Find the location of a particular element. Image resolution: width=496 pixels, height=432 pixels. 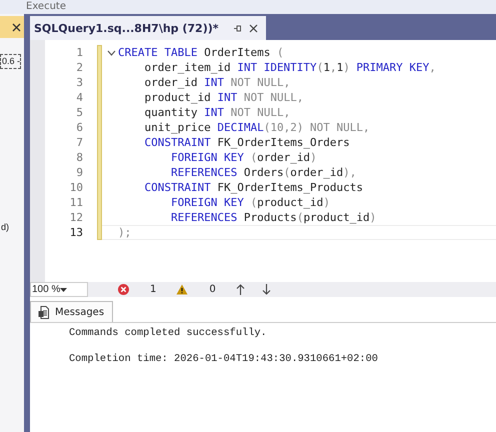

line-number: 6 is located at coordinates (79, 127).